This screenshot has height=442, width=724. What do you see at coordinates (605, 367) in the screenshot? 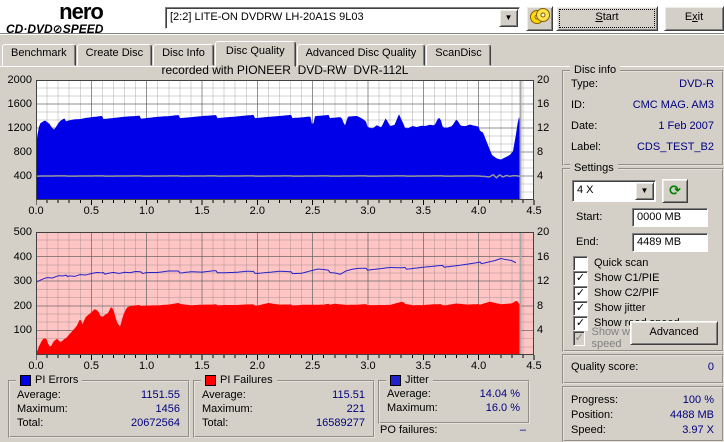
I see `quality-score-label: Quality score:` at bounding box center [605, 367].